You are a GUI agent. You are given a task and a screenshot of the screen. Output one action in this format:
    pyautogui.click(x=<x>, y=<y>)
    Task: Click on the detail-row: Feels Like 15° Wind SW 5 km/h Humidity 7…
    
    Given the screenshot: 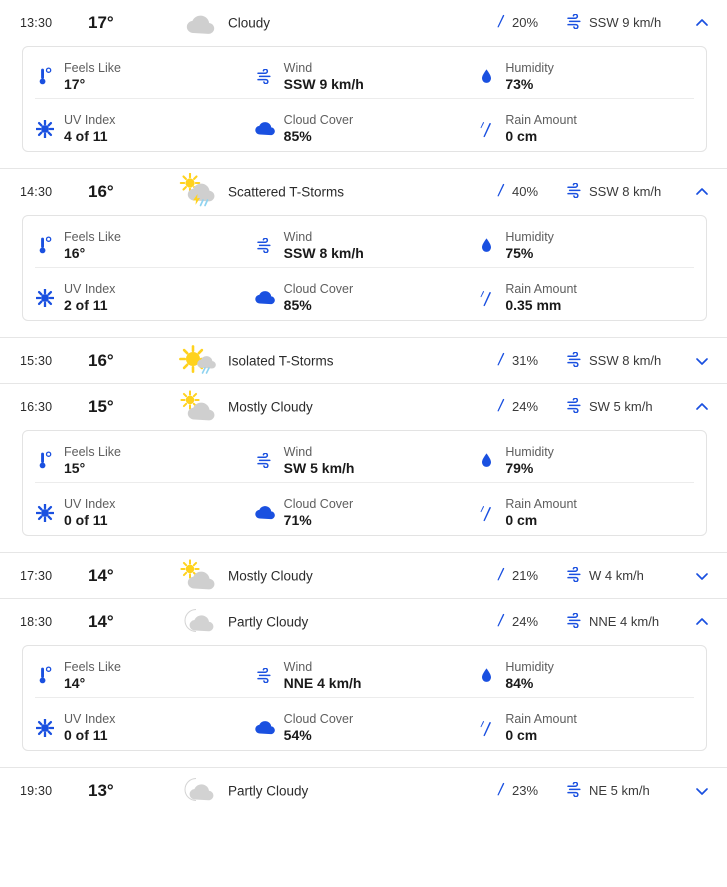 What is the action you would take?
    pyautogui.click(x=364, y=457)
    